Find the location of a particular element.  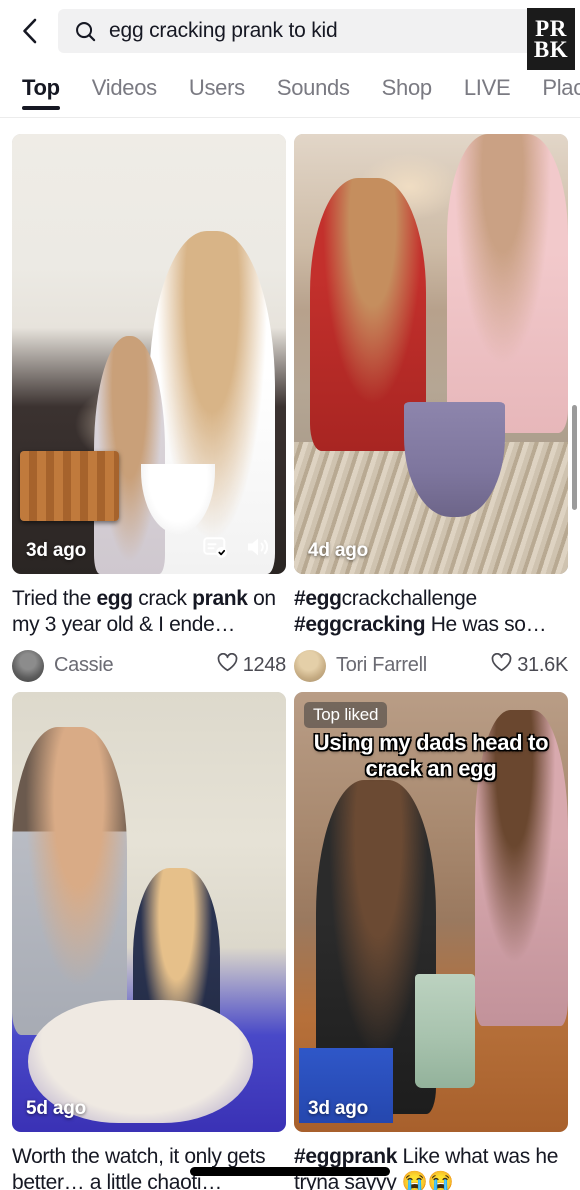

like-count-value: 1248 is located at coordinates (264, 665).